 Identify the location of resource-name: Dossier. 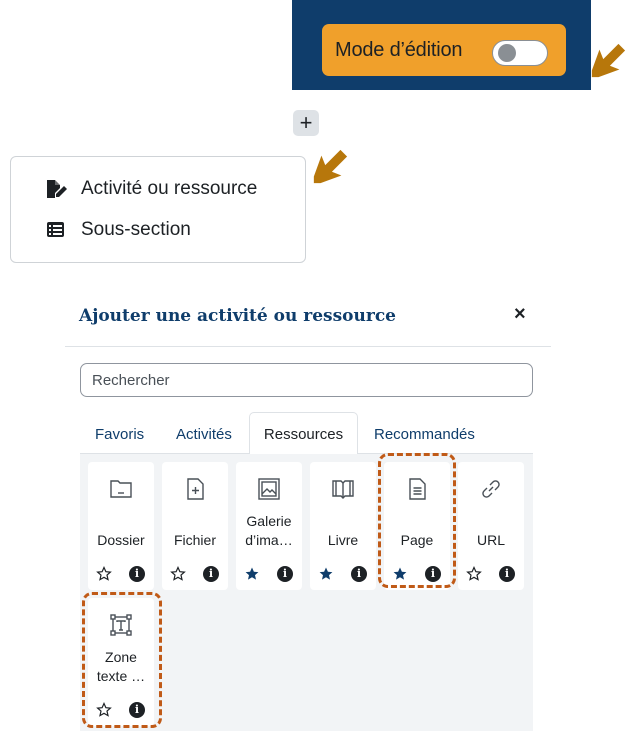
(121, 540).